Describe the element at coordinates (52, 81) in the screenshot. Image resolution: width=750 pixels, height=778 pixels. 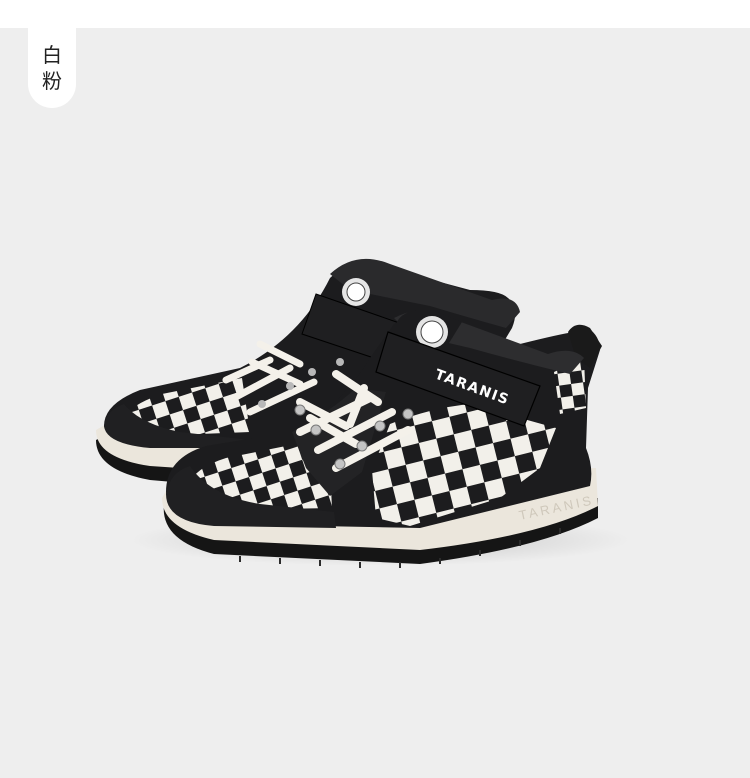
I see `color-tag-line-2: 粉` at that location.